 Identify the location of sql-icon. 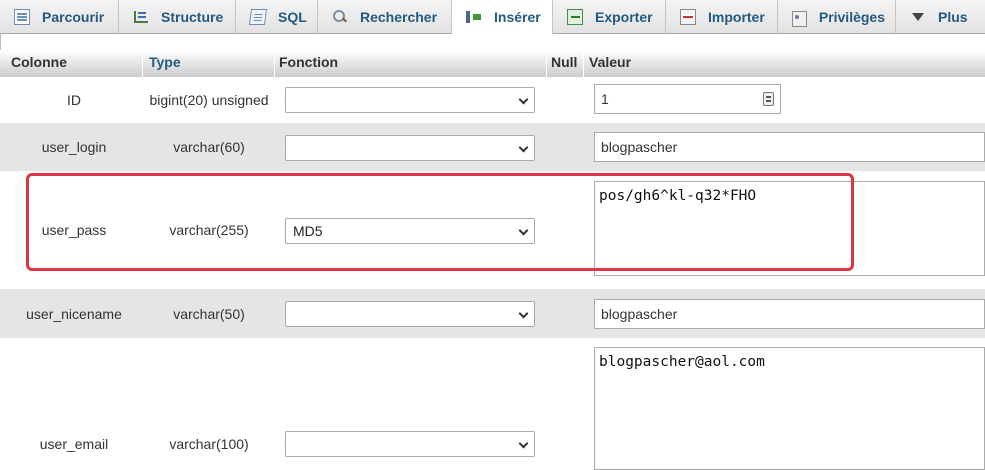
(258, 16).